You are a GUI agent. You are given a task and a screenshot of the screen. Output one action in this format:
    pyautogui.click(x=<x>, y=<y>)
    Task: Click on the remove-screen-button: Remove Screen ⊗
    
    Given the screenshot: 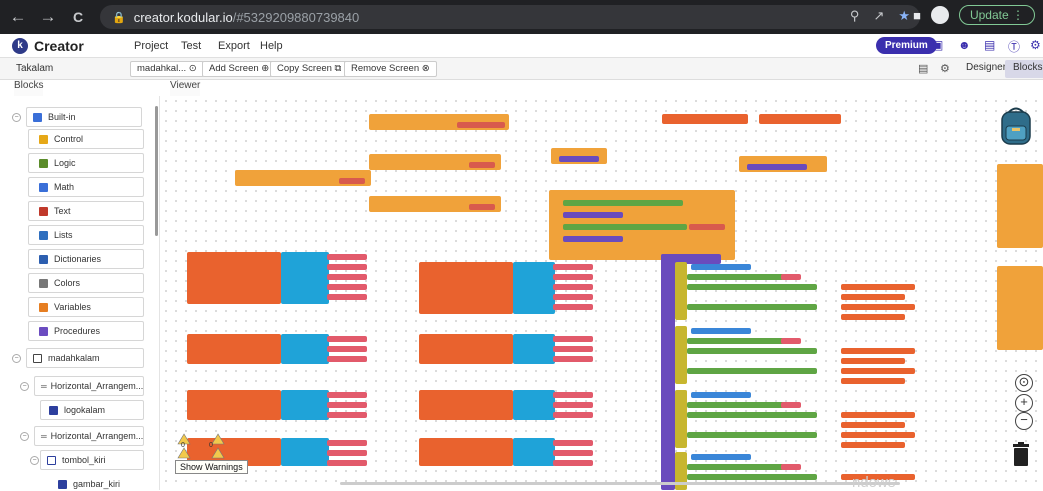 What is the action you would take?
    pyautogui.click(x=390, y=69)
    